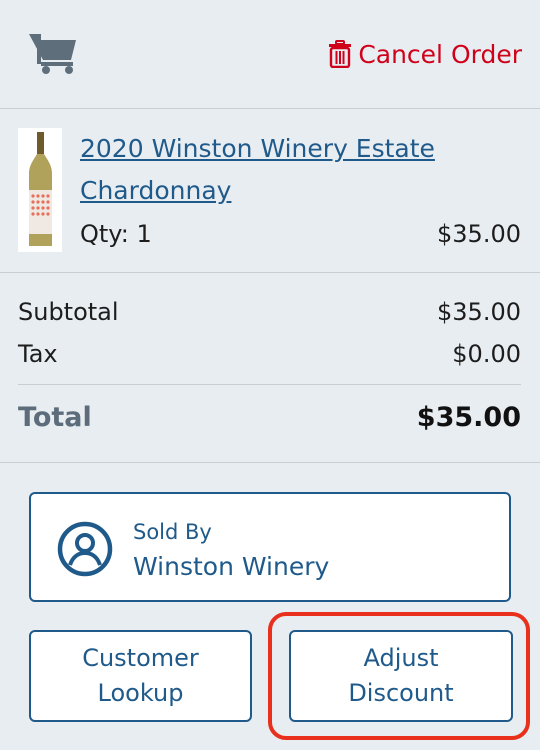 The height and width of the screenshot is (750, 540). I want to click on trash-icon, so click(340, 54).